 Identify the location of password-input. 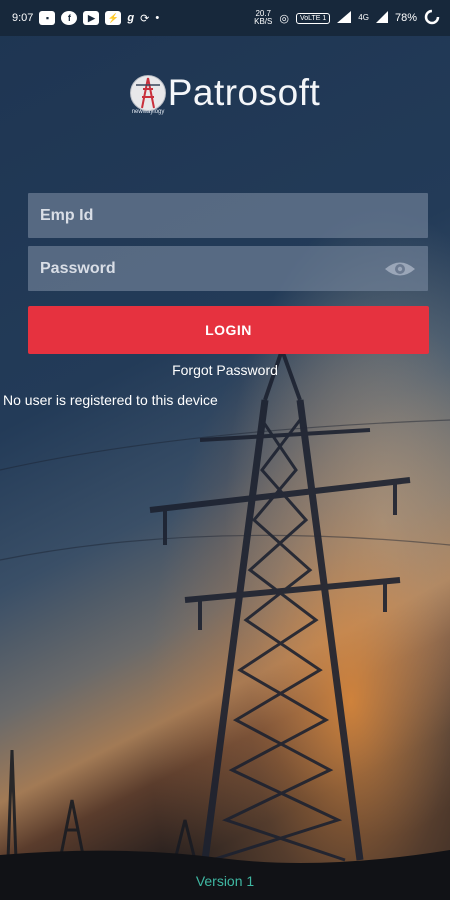
(205, 268).